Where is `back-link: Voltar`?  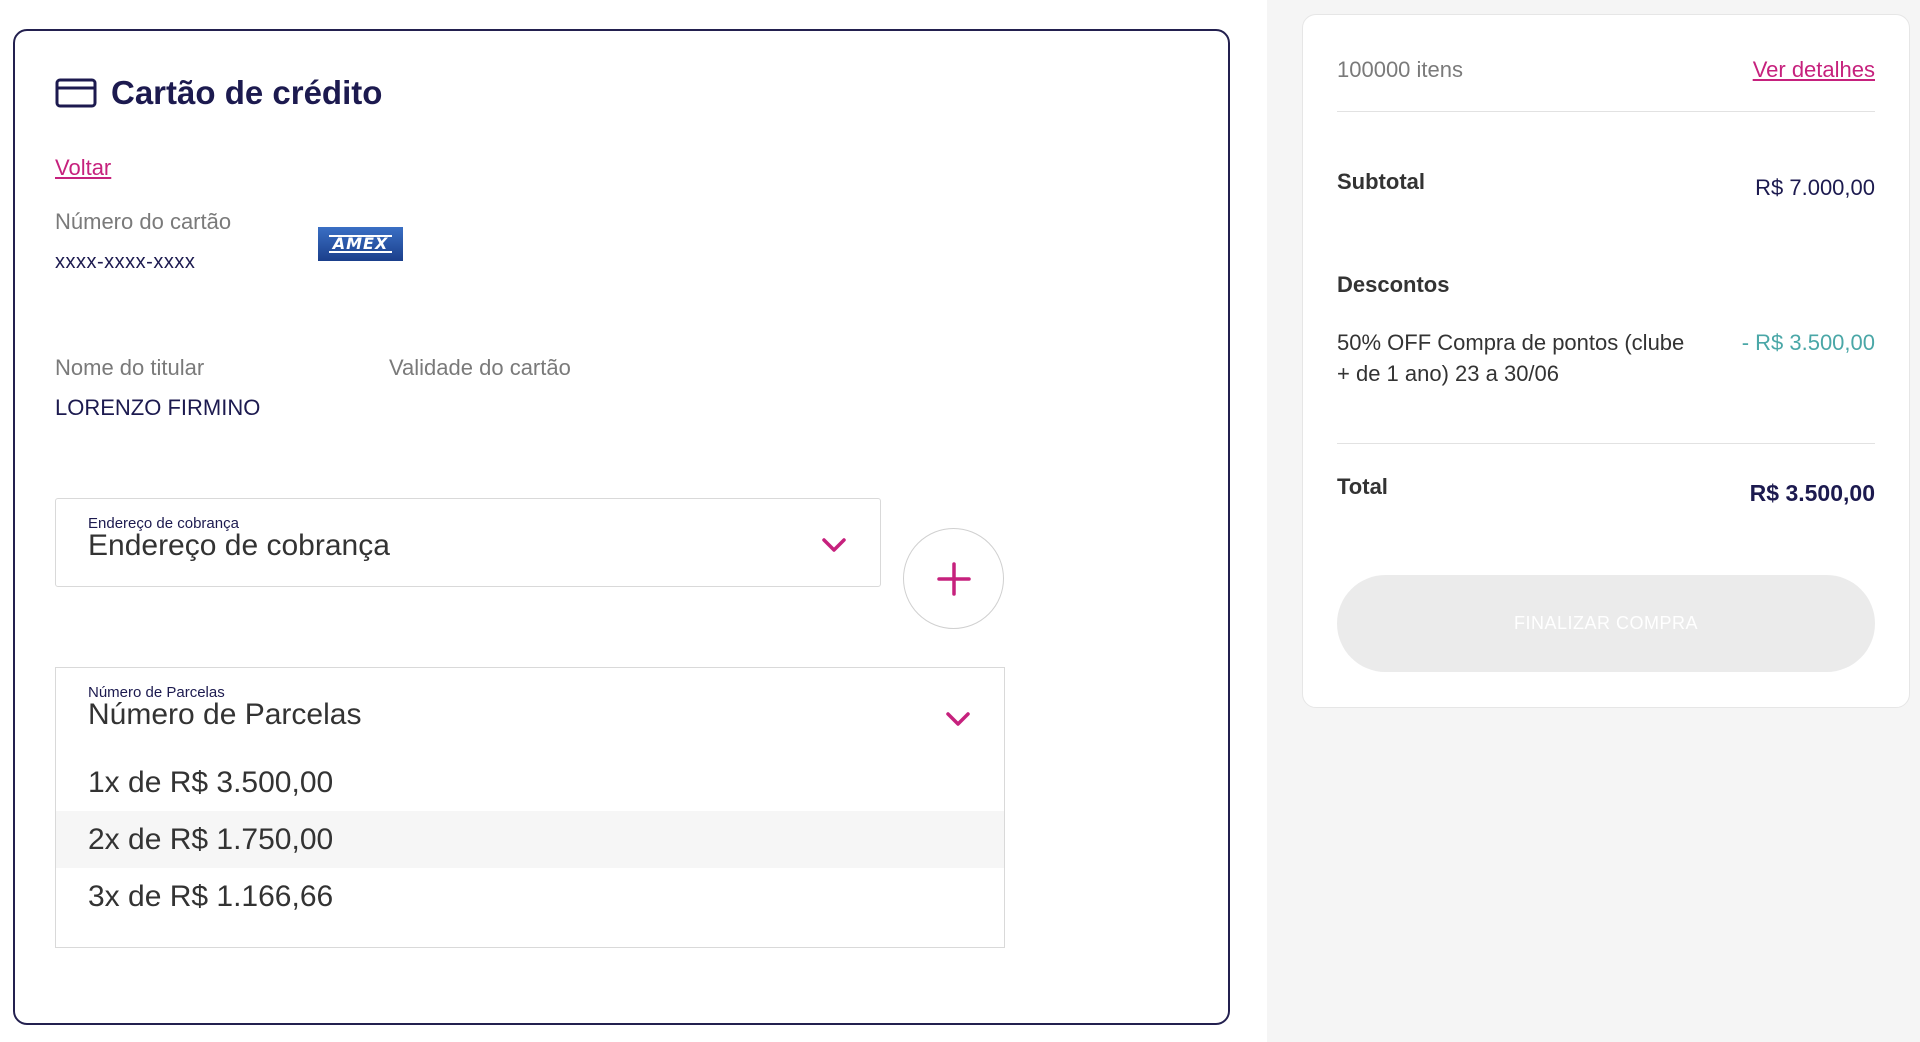 back-link: Voltar is located at coordinates (83, 168).